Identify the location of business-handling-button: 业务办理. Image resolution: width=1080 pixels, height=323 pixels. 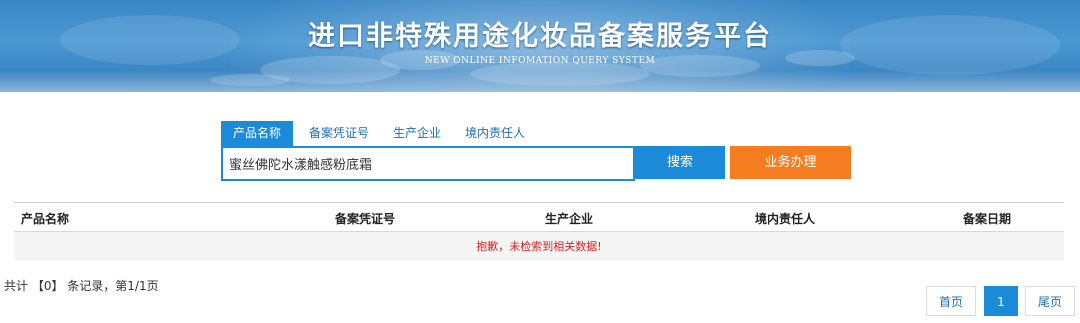
(790, 162).